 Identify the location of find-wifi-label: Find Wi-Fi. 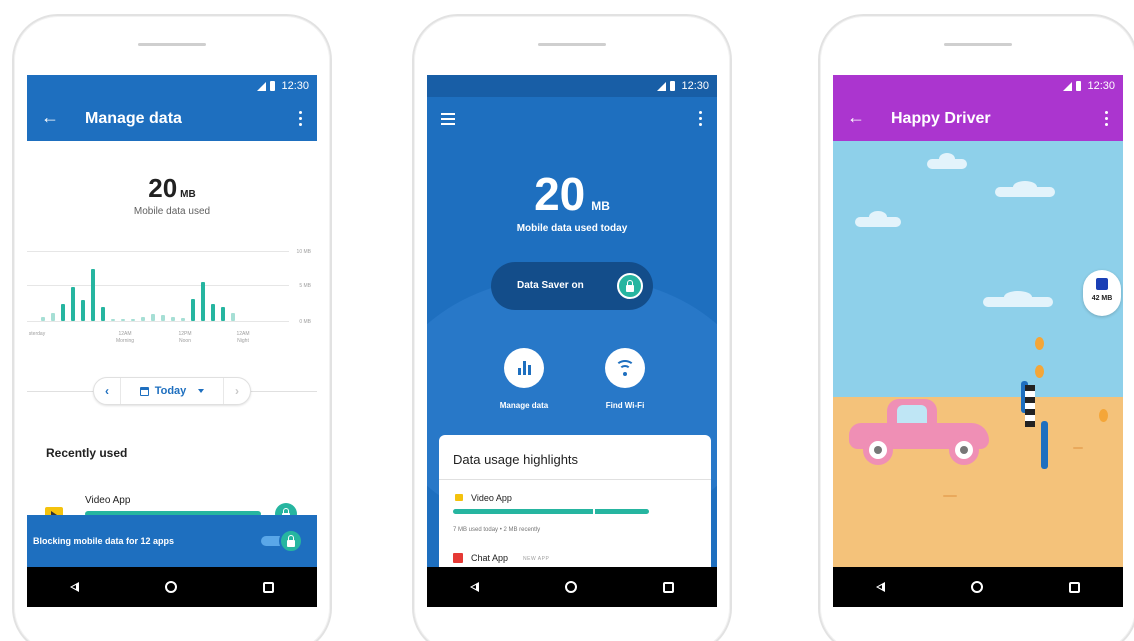
(625, 405).